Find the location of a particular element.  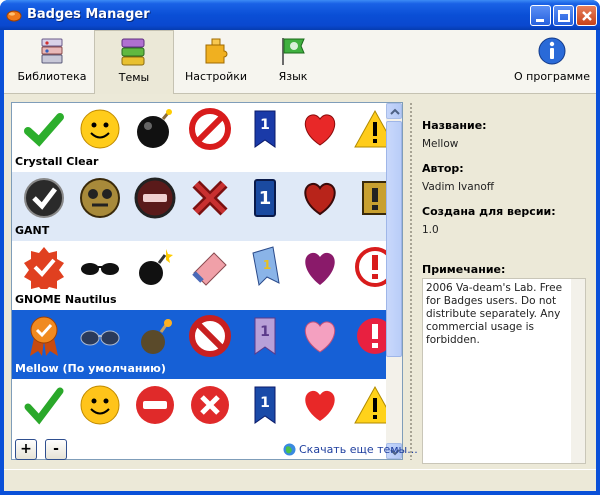

scroll-up-button is located at coordinates (394, 111).